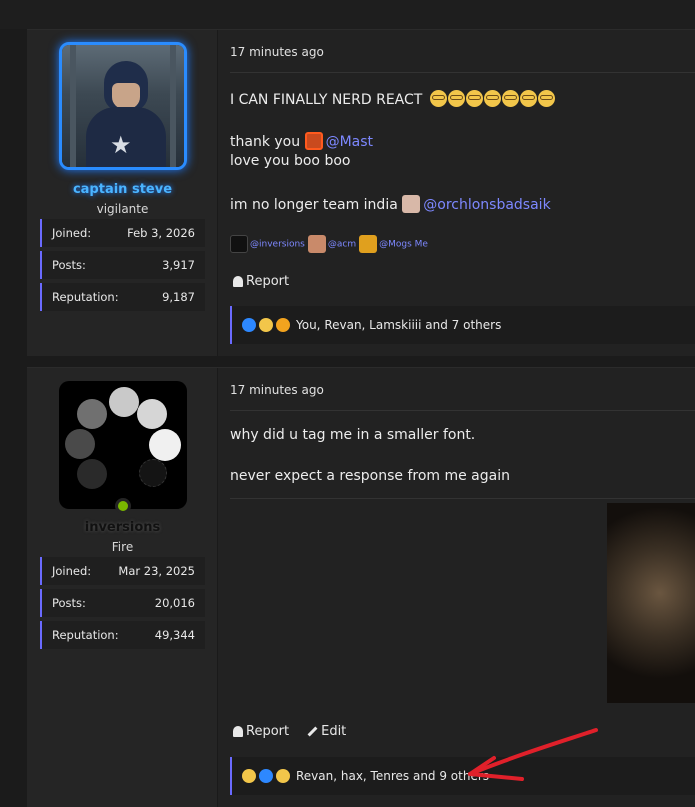 This screenshot has width=695, height=807. I want to click on mention-link: @Mast, so click(349, 142).